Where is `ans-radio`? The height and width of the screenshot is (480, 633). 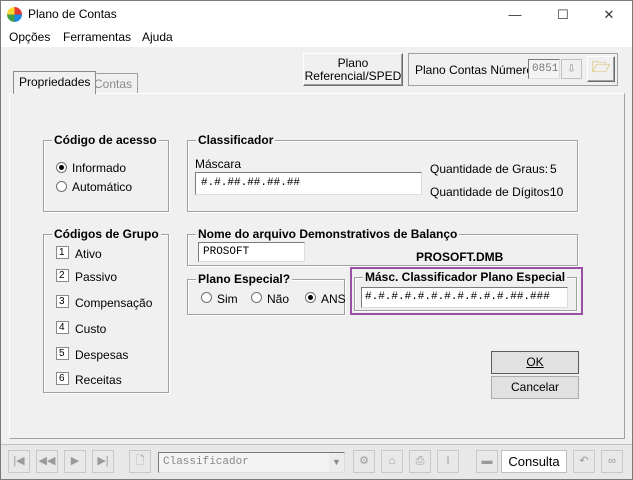 ans-radio is located at coordinates (310, 297).